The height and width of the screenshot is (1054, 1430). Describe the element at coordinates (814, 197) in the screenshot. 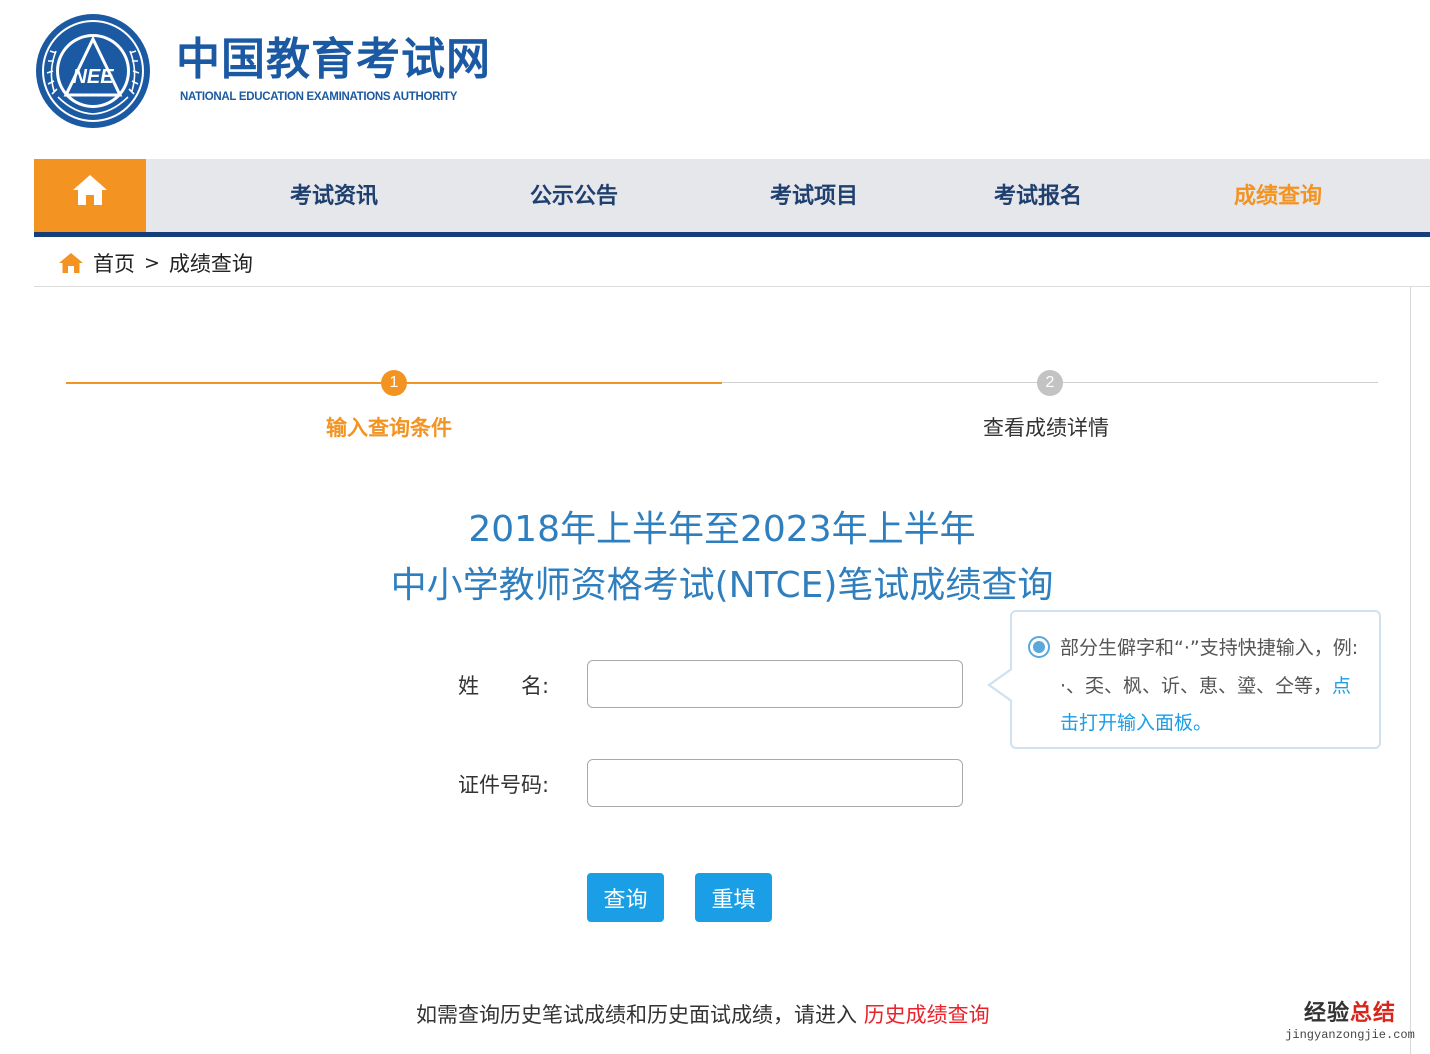

I see `nav-item-exam-programs: 考试项目` at that location.